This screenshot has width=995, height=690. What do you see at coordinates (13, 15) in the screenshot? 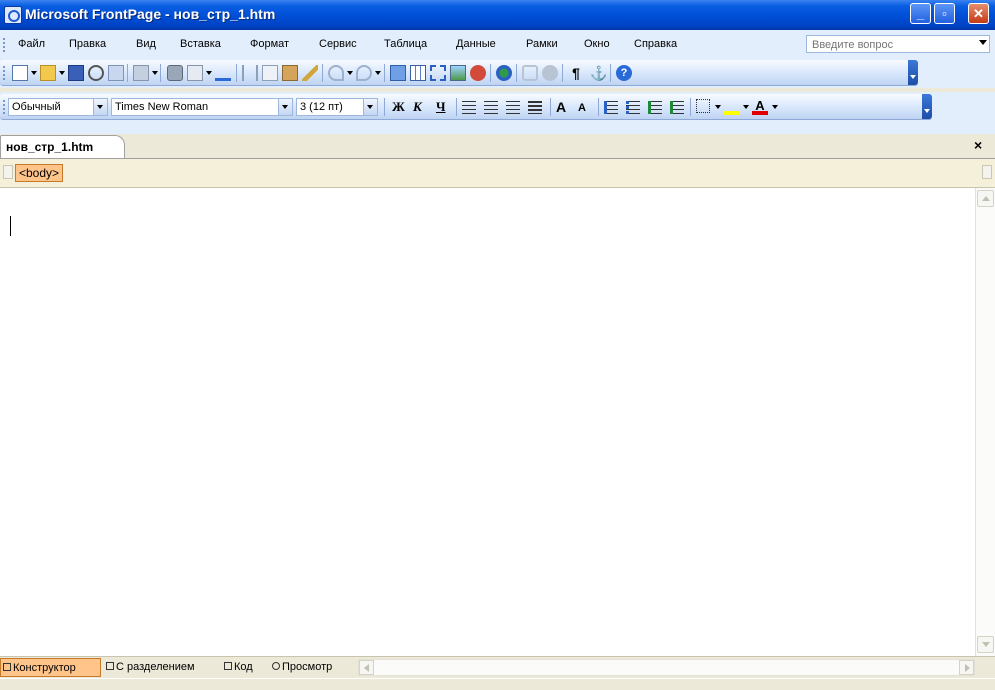
I see `frontpage-app-icon` at bounding box center [13, 15].